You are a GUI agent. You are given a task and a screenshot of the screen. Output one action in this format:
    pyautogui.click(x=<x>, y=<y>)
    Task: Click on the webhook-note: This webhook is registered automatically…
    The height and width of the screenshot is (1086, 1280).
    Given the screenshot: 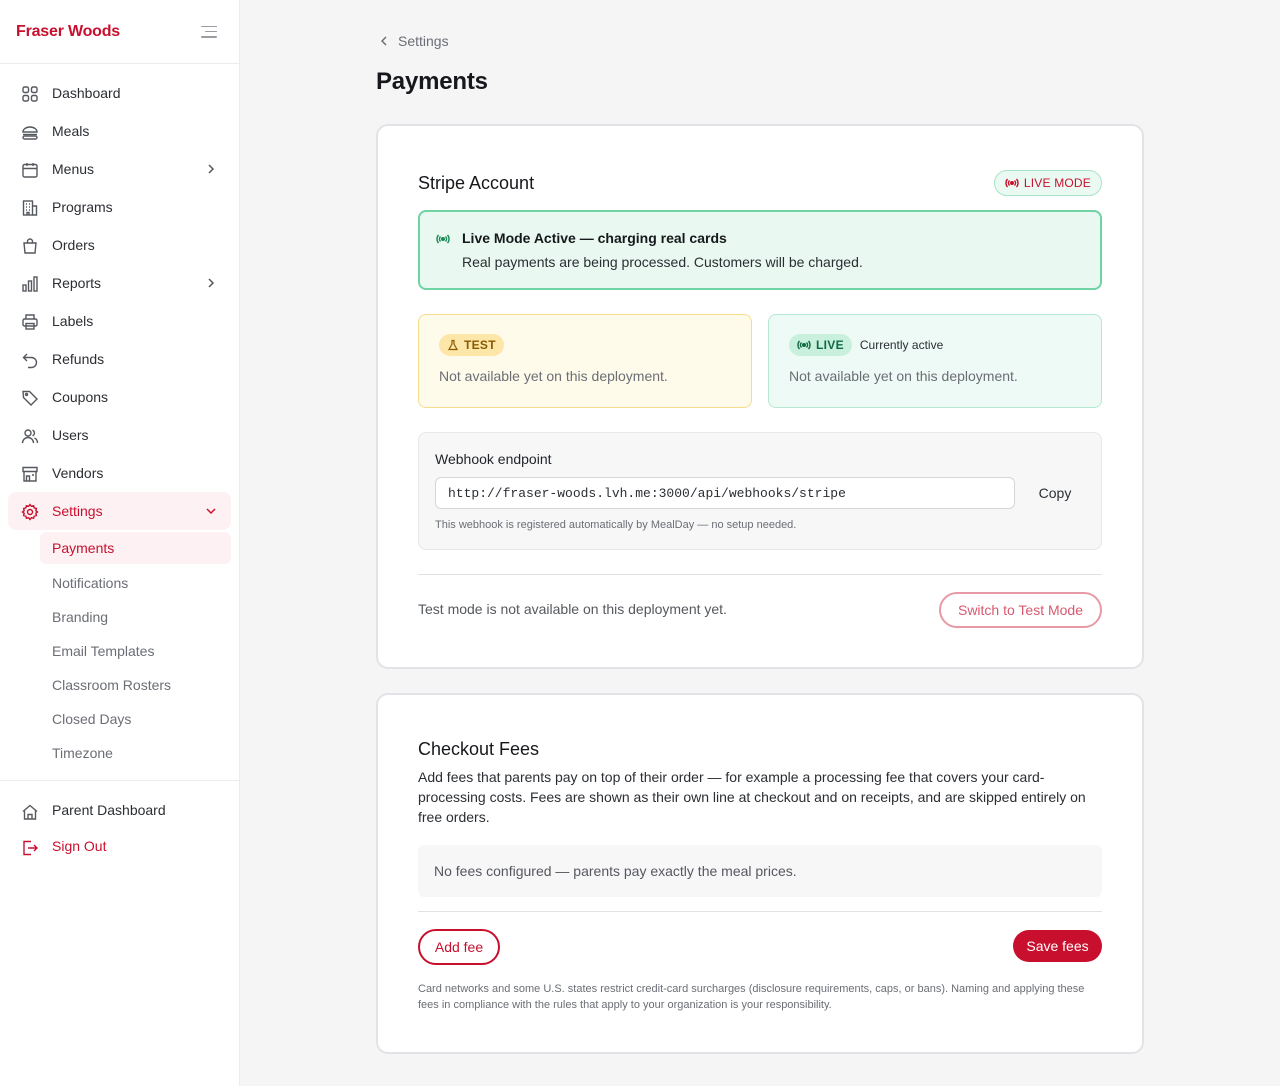 What is the action you would take?
    pyautogui.click(x=616, y=525)
    